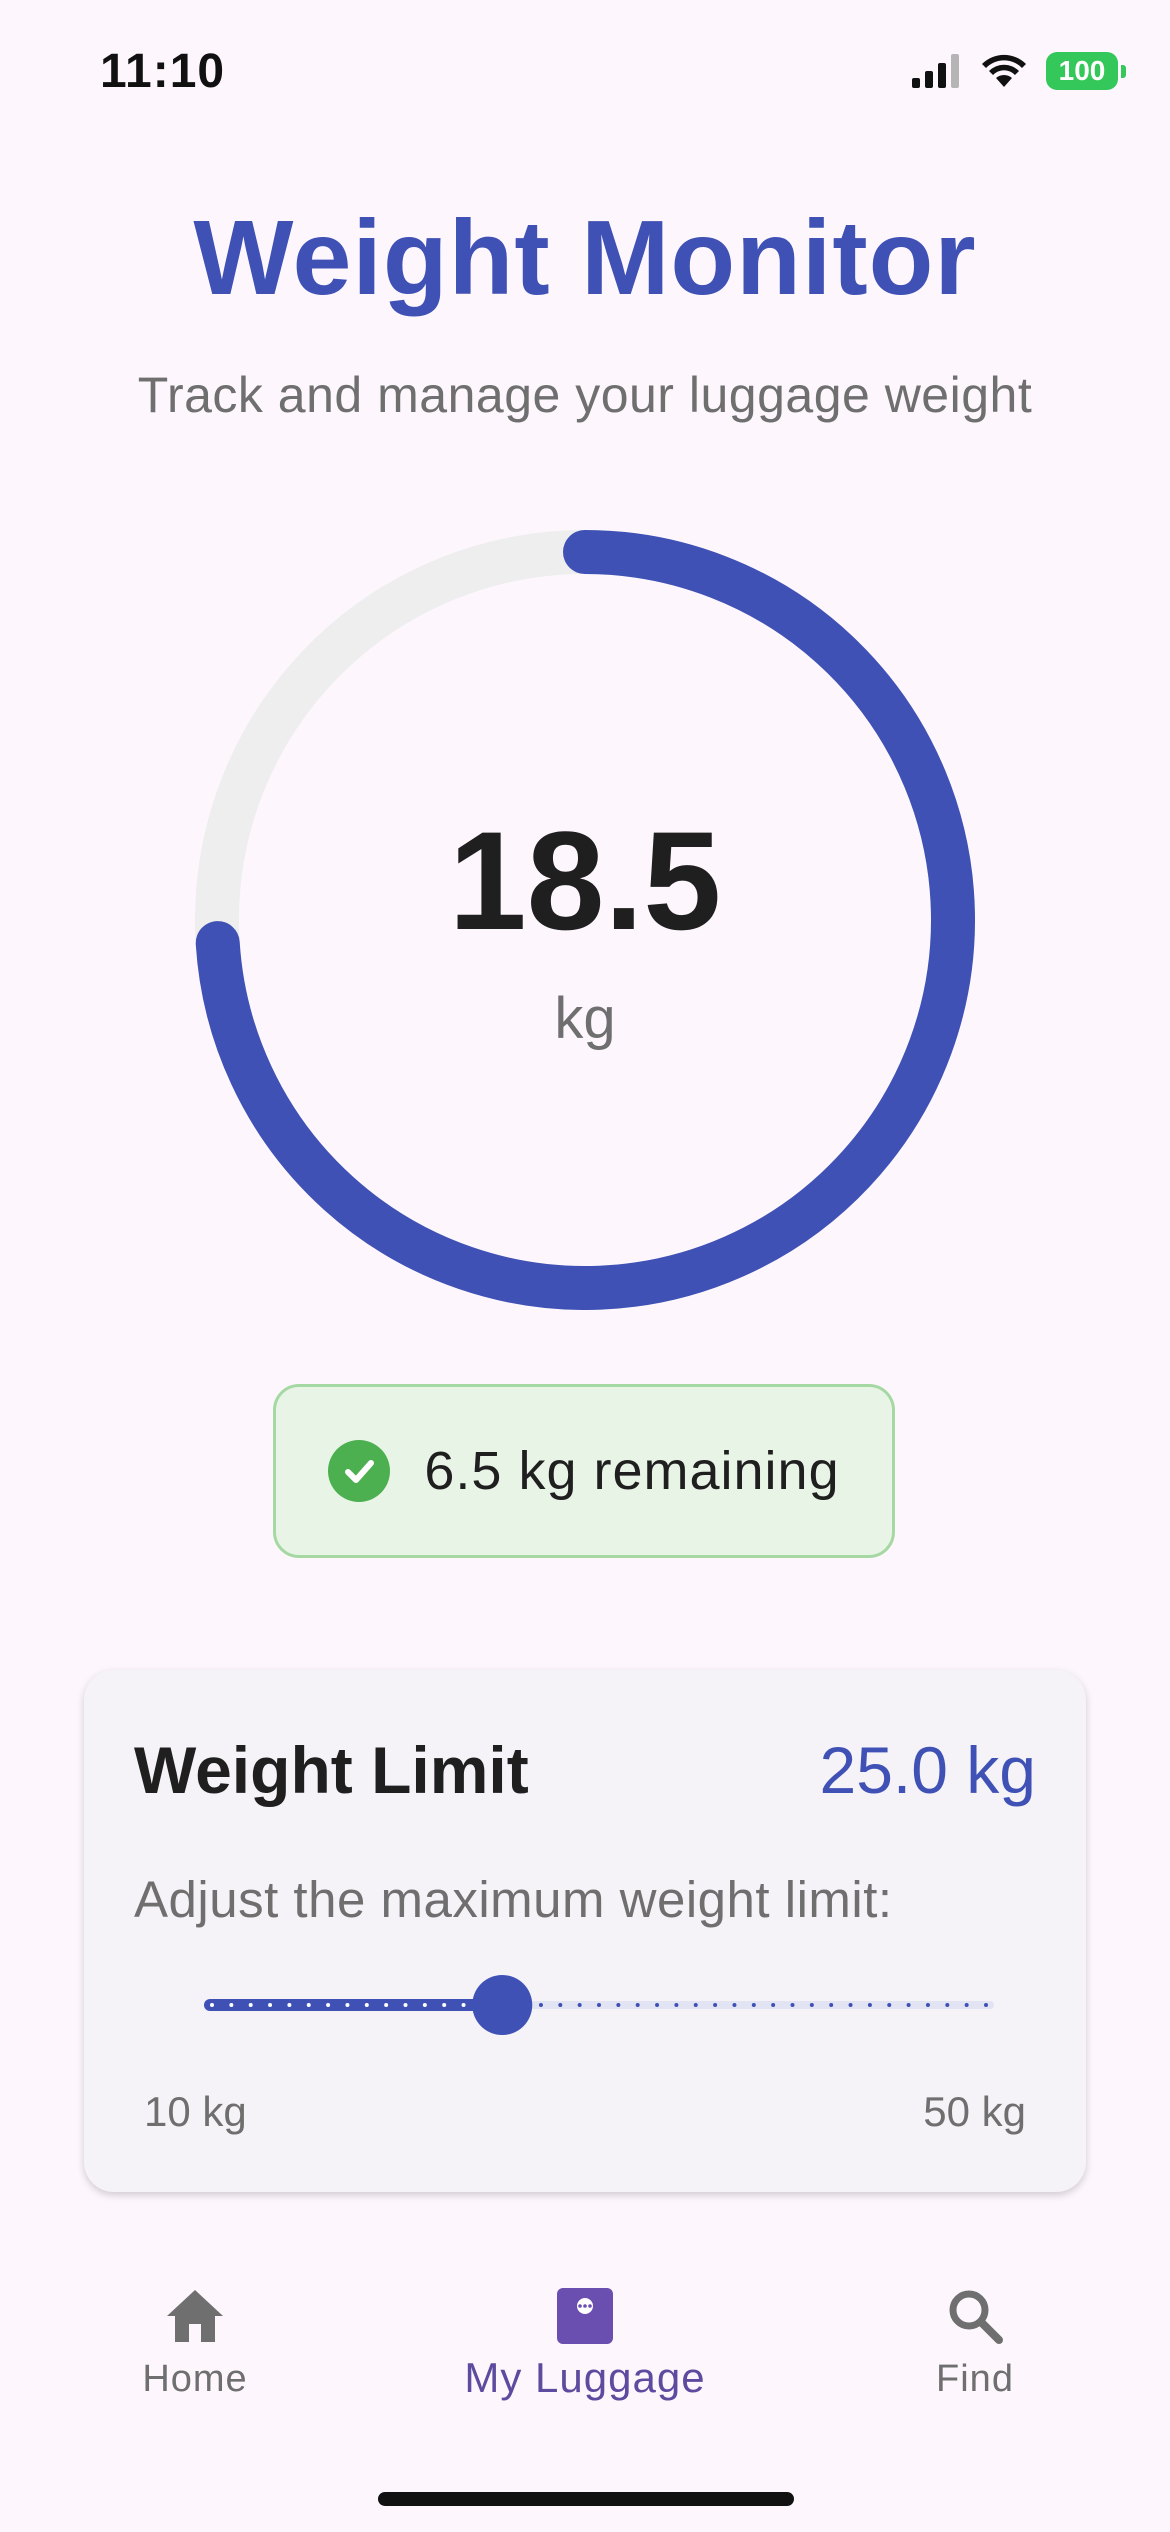 This screenshot has height=2532, width=1170. I want to click on nav-label-home: Home, so click(195, 2379).